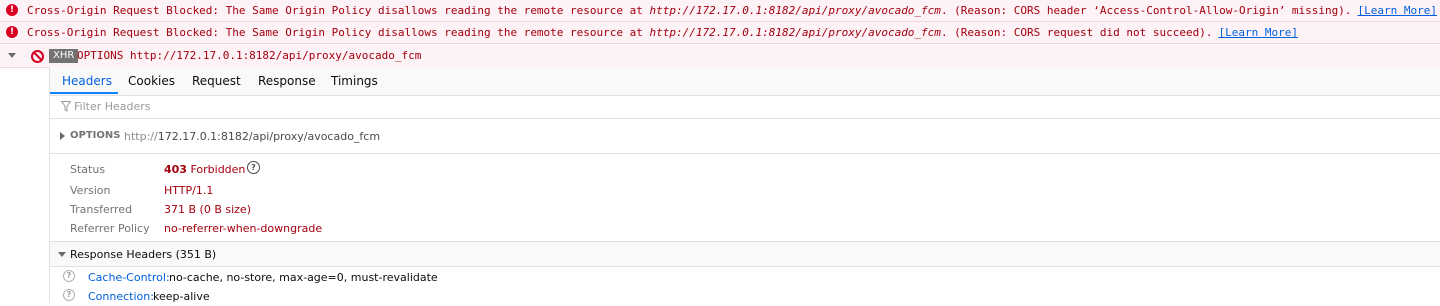  What do you see at coordinates (62, 136) in the screenshot?
I see `chevron-right-icon` at bounding box center [62, 136].